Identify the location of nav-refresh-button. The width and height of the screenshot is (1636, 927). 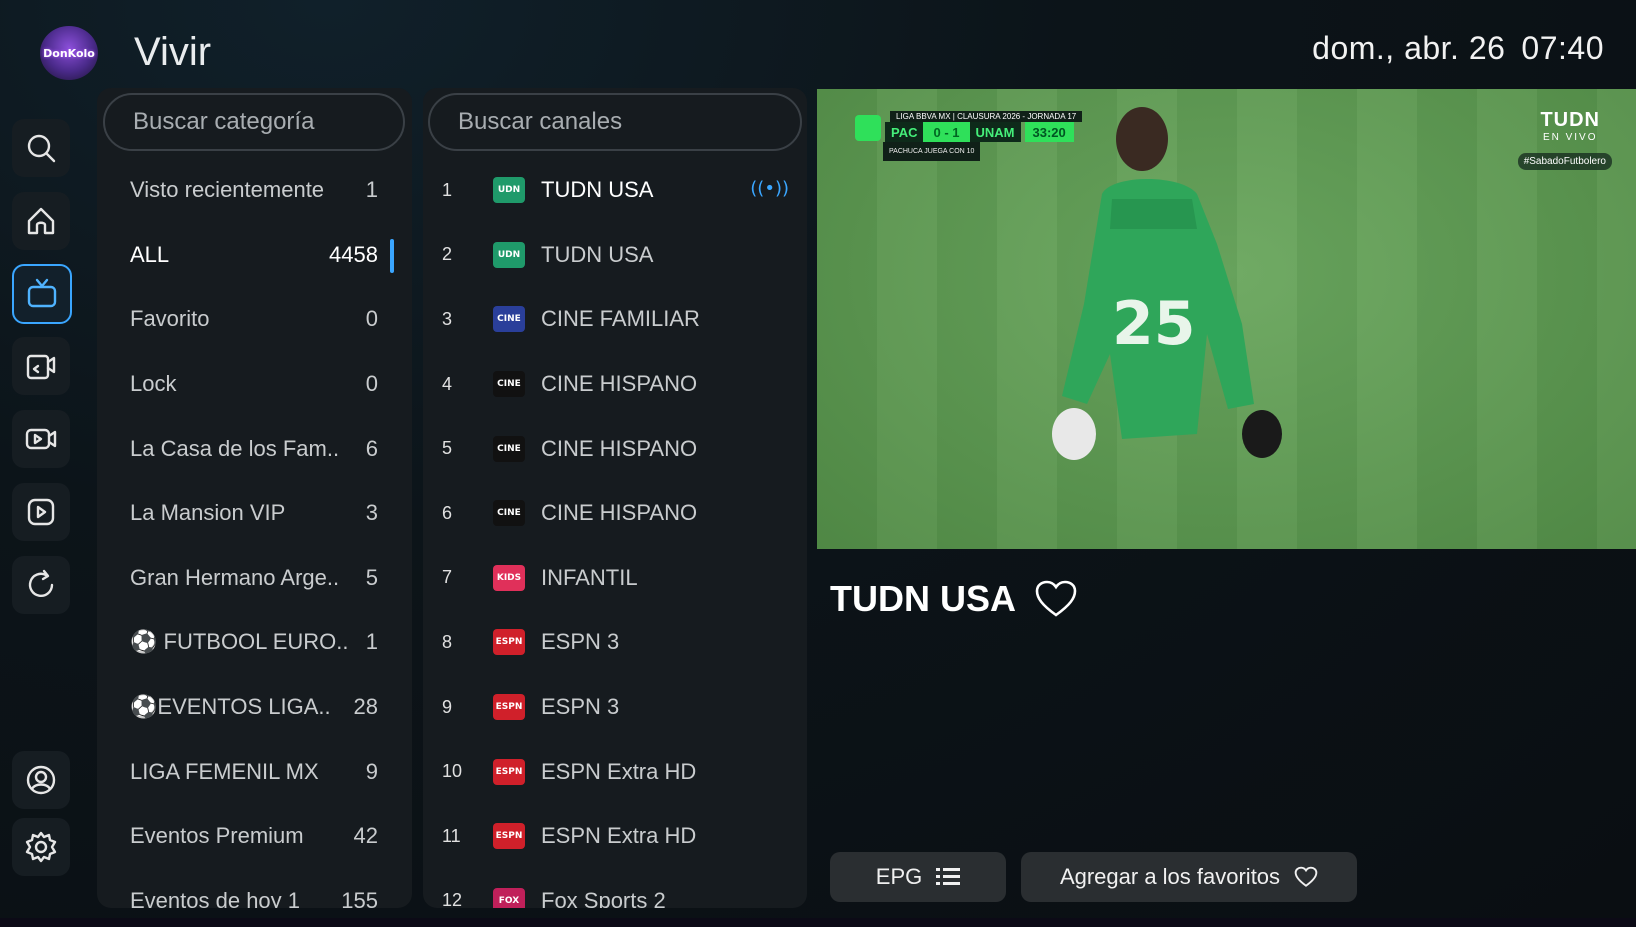
(41, 585).